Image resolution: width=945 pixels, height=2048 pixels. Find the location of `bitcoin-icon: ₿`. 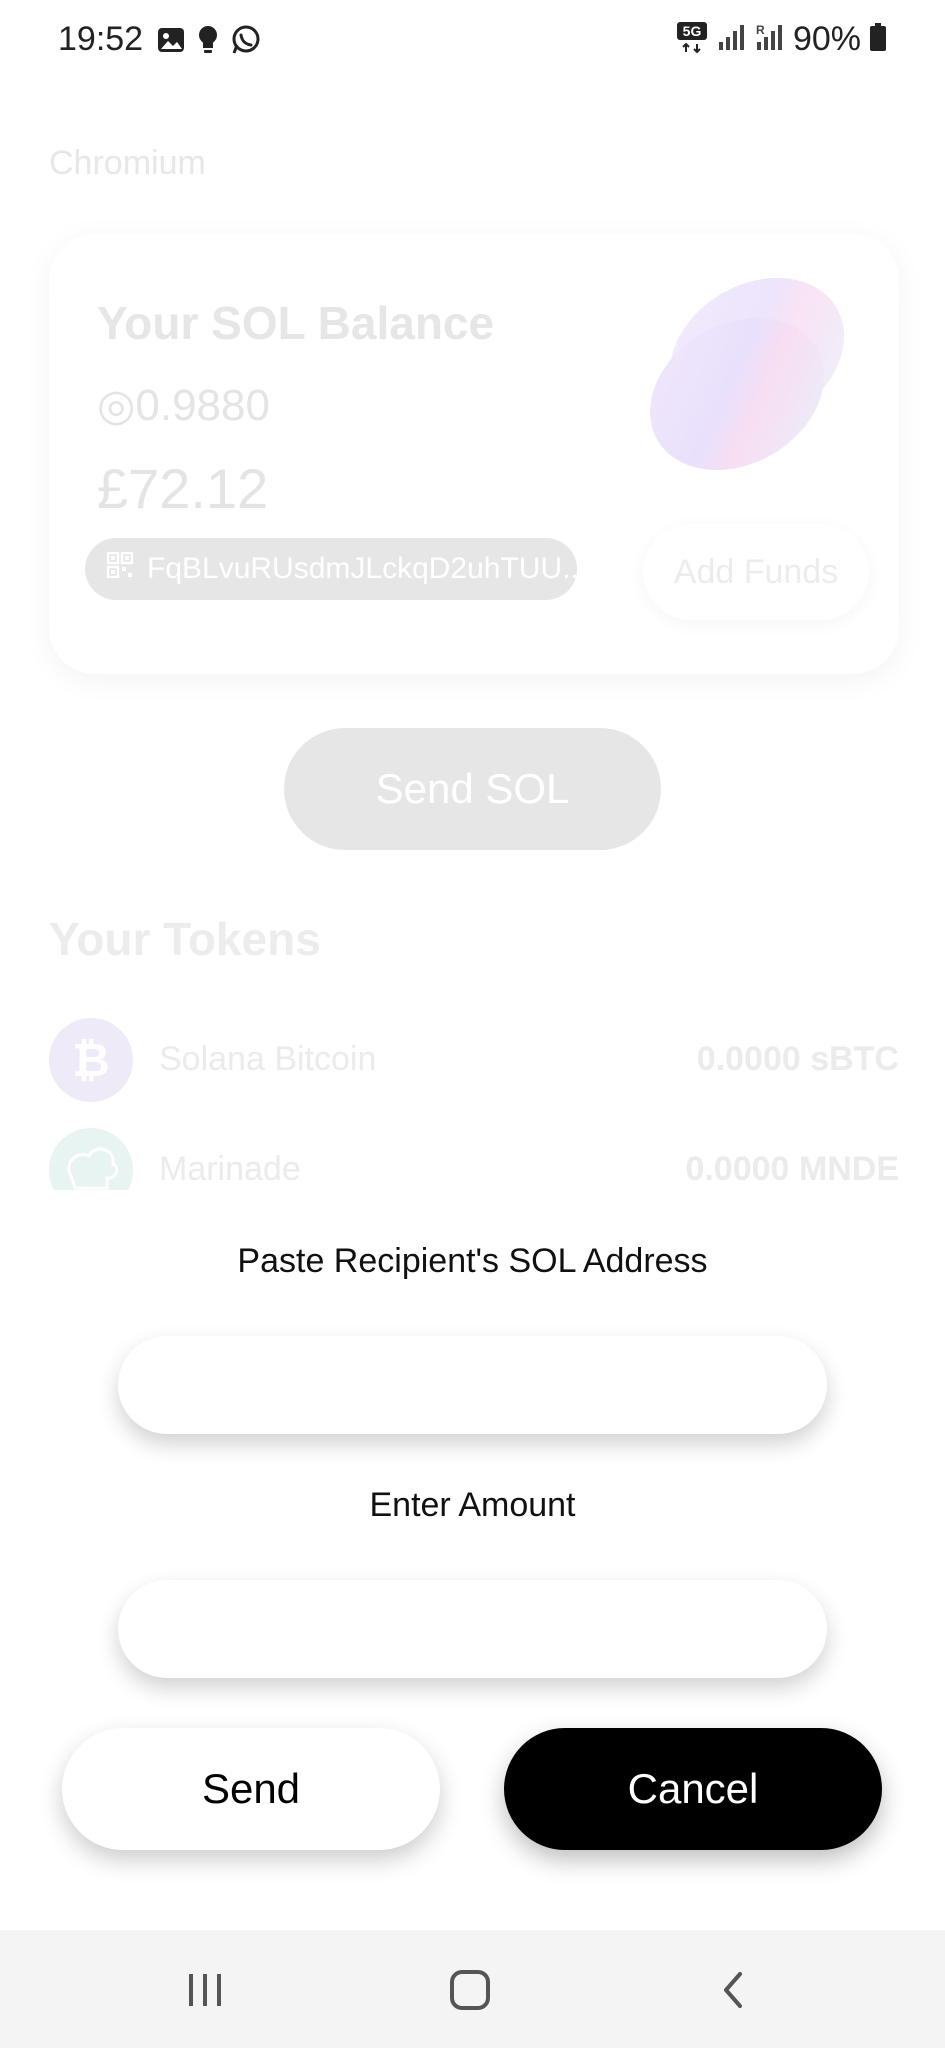

bitcoin-icon: ₿ is located at coordinates (91, 1060).